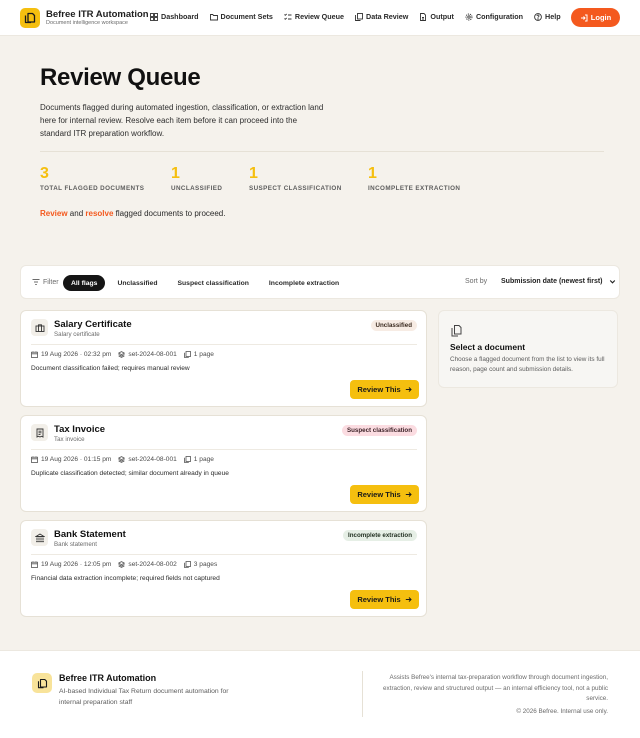  What do you see at coordinates (538, 16) in the screenshot?
I see `help-circle-icon` at bounding box center [538, 16].